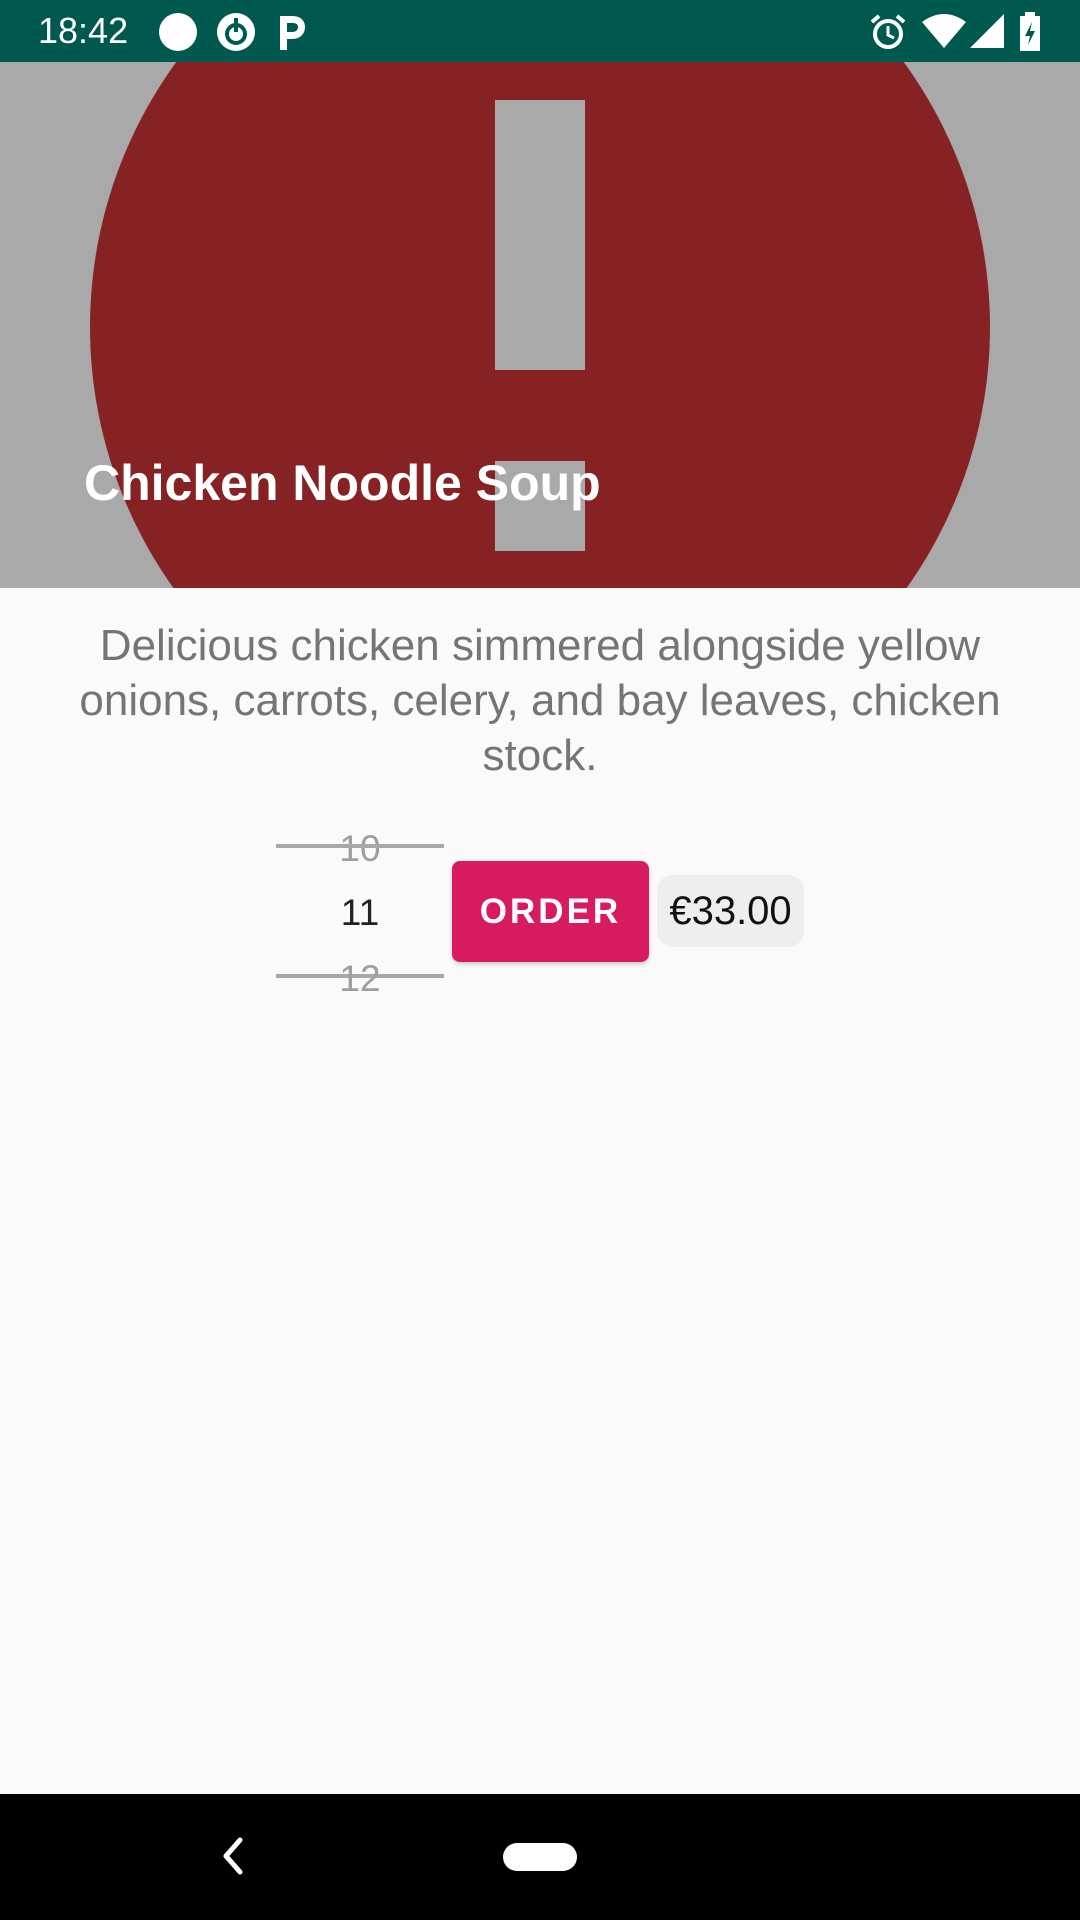  I want to click on cell-signal-icon, so click(987, 31).